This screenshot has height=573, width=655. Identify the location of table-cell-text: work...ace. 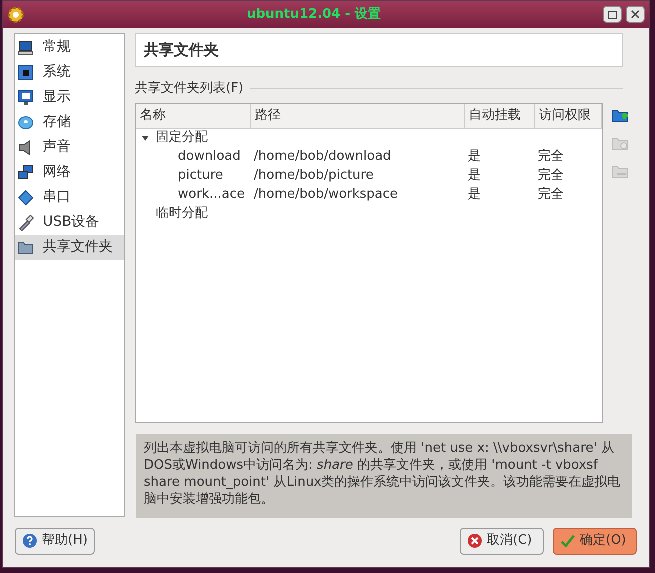
(211, 195).